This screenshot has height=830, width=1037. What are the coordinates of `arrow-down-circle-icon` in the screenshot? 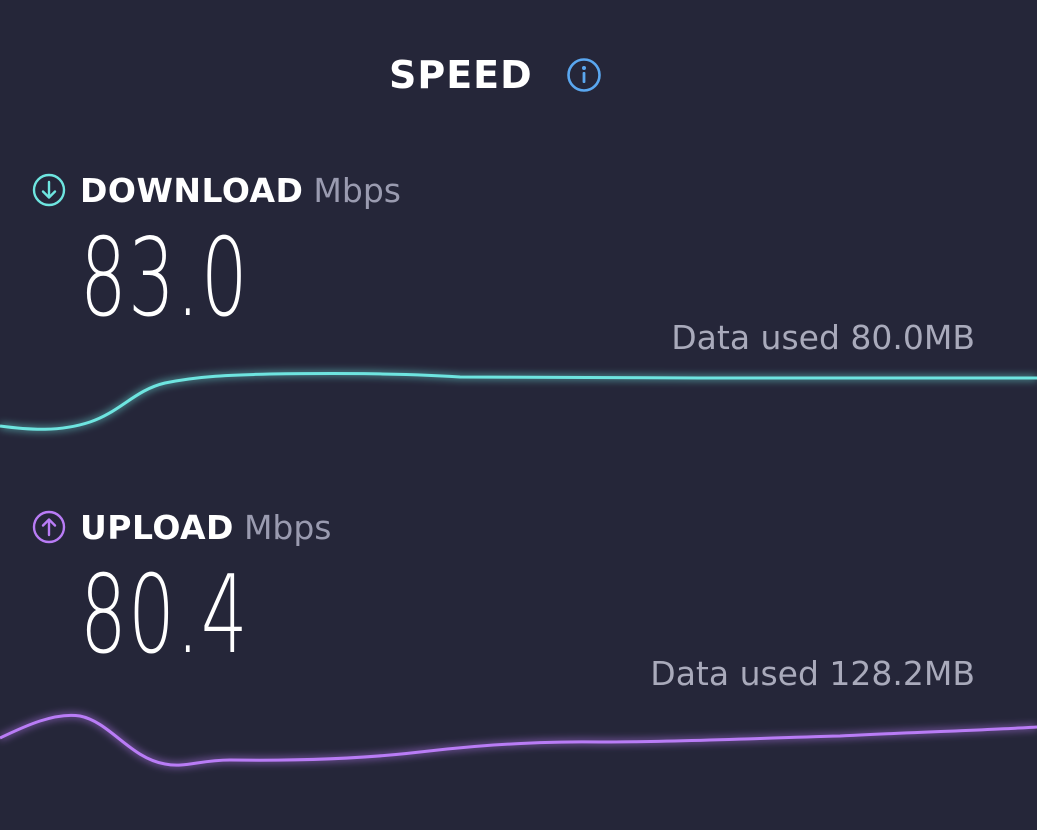 It's located at (49, 190).